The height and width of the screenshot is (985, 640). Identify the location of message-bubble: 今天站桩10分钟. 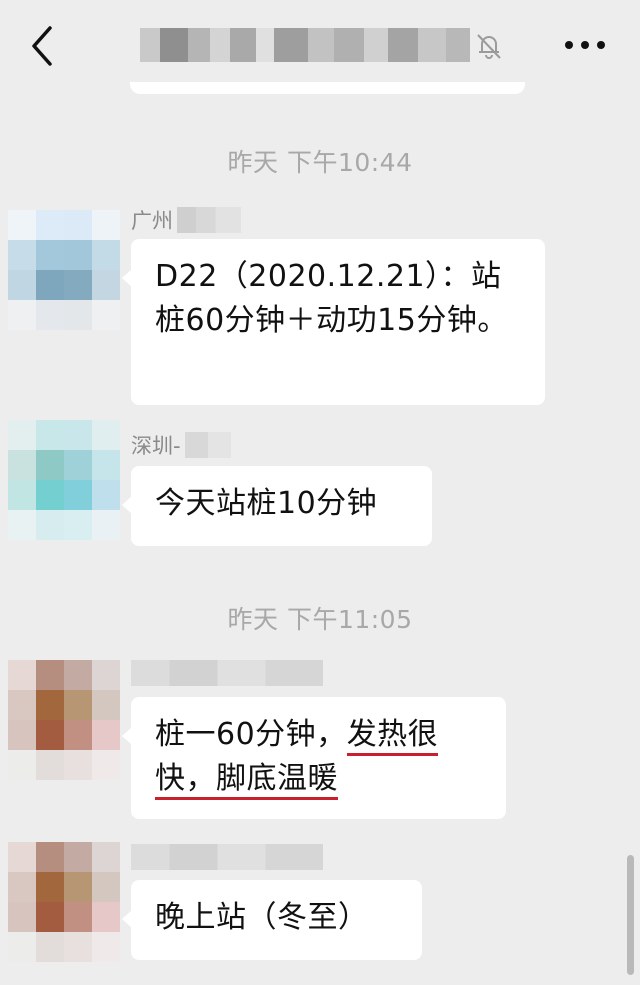
(277, 506).